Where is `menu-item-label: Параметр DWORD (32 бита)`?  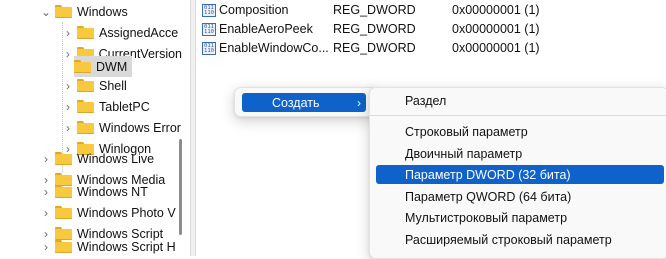 menu-item-label: Параметр DWORD (32 бита) is located at coordinates (488, 174).